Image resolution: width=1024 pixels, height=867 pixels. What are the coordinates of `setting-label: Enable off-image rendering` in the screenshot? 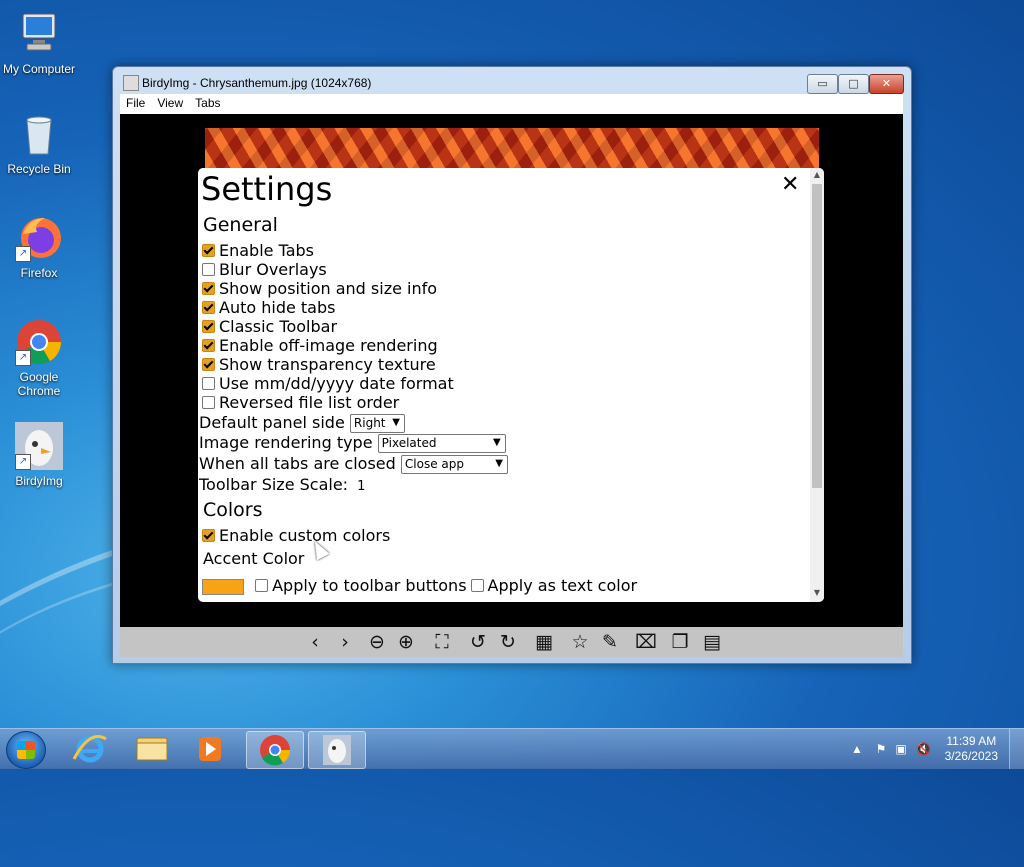 It's located at (328, 345).